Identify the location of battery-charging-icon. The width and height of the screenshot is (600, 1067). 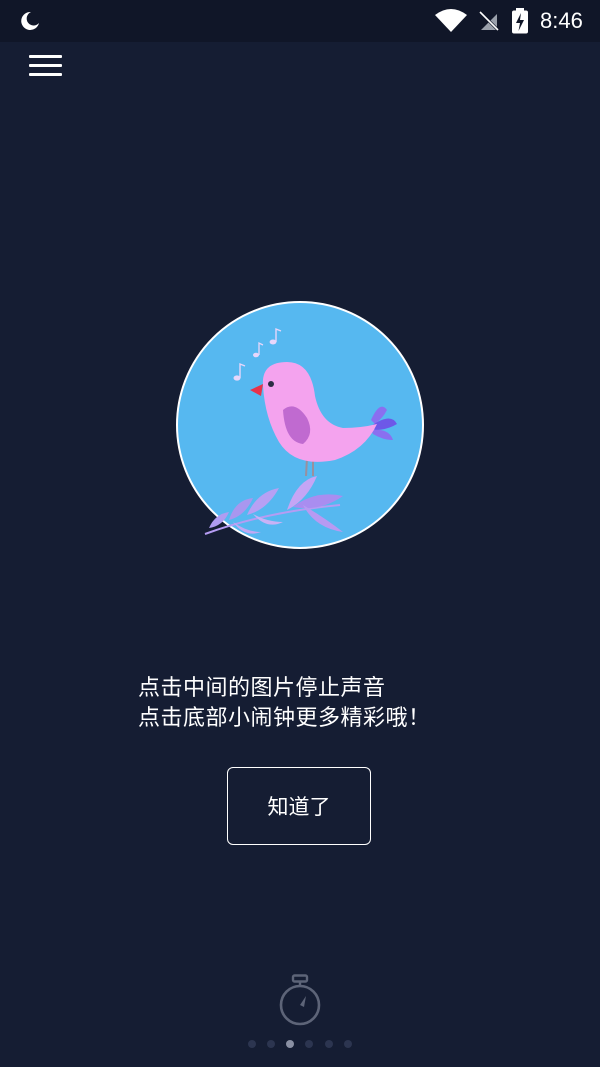
(520, 21).